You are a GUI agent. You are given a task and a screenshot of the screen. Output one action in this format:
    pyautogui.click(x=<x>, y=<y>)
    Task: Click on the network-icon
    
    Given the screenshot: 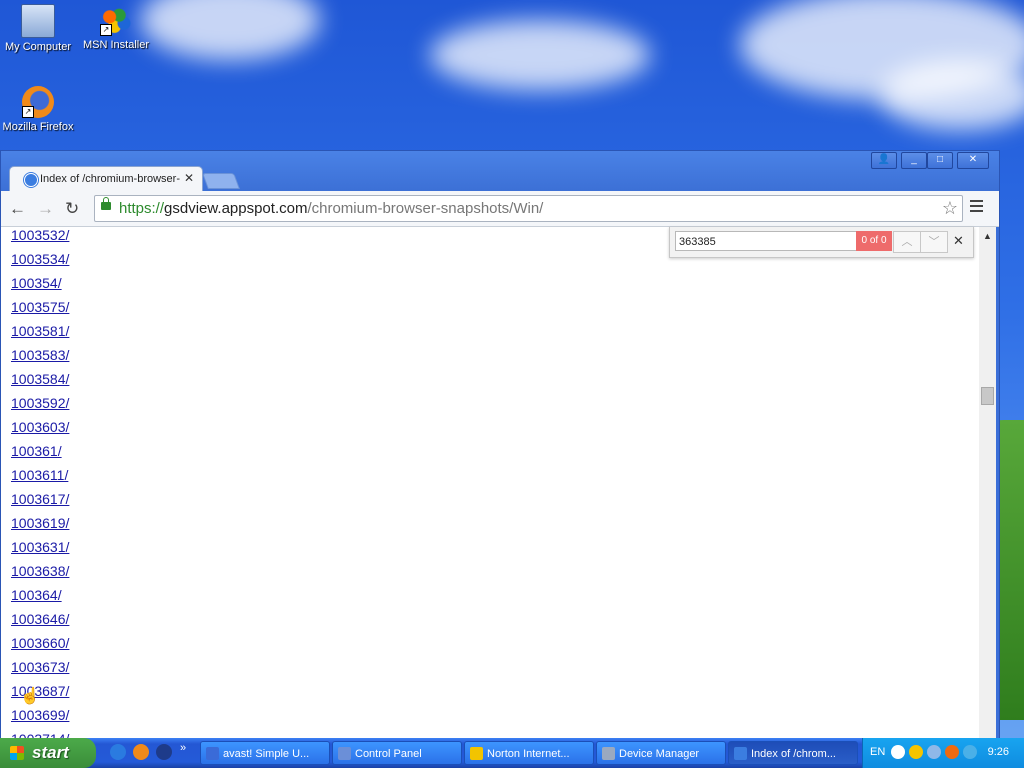 What is the action you would take?
    pyautogui.click(x=970, y=752)
    